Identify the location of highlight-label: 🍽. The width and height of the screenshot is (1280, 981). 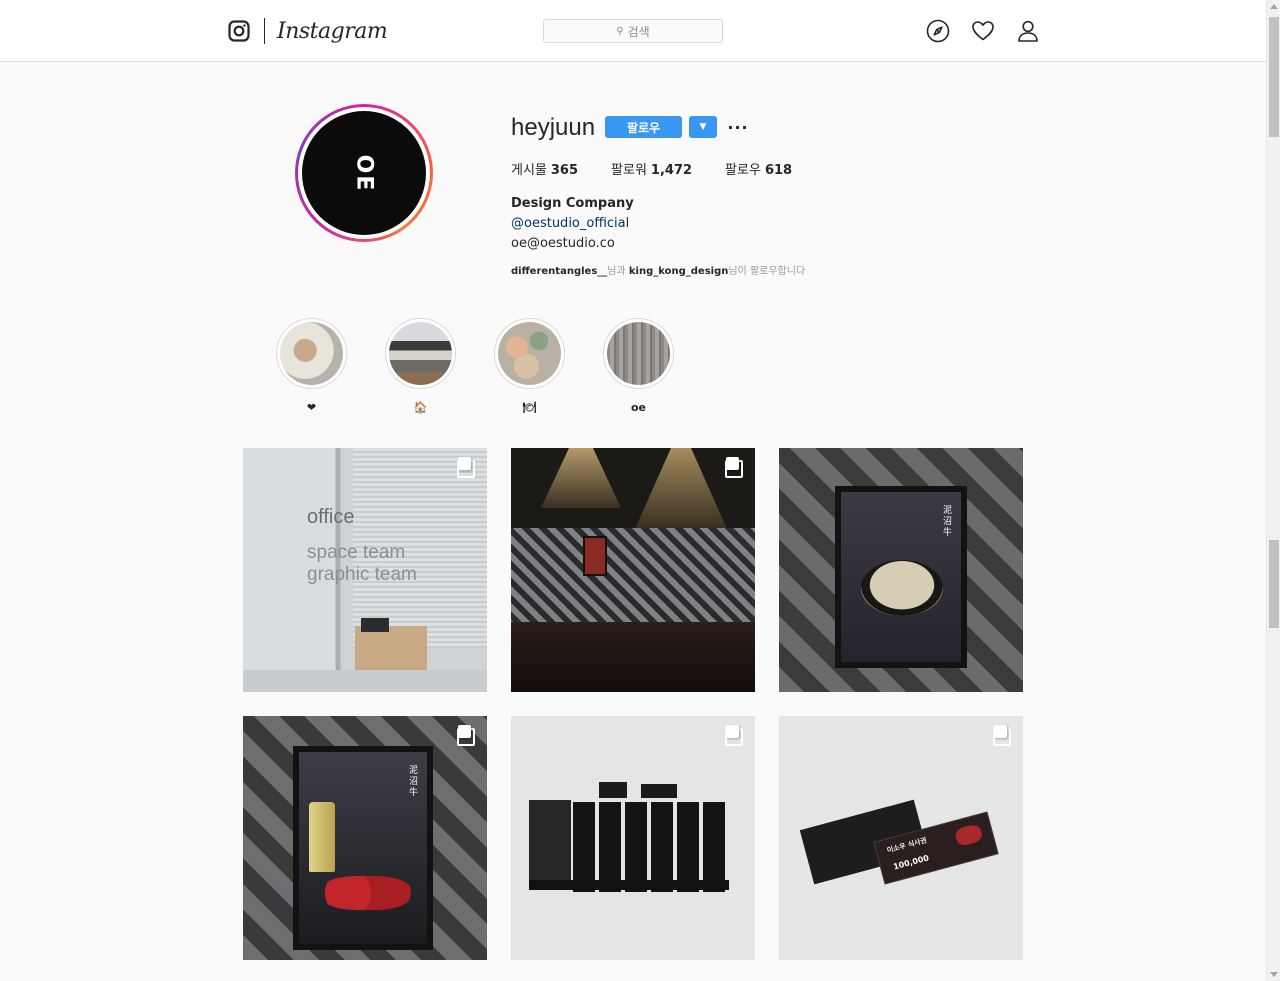
(529, 407).